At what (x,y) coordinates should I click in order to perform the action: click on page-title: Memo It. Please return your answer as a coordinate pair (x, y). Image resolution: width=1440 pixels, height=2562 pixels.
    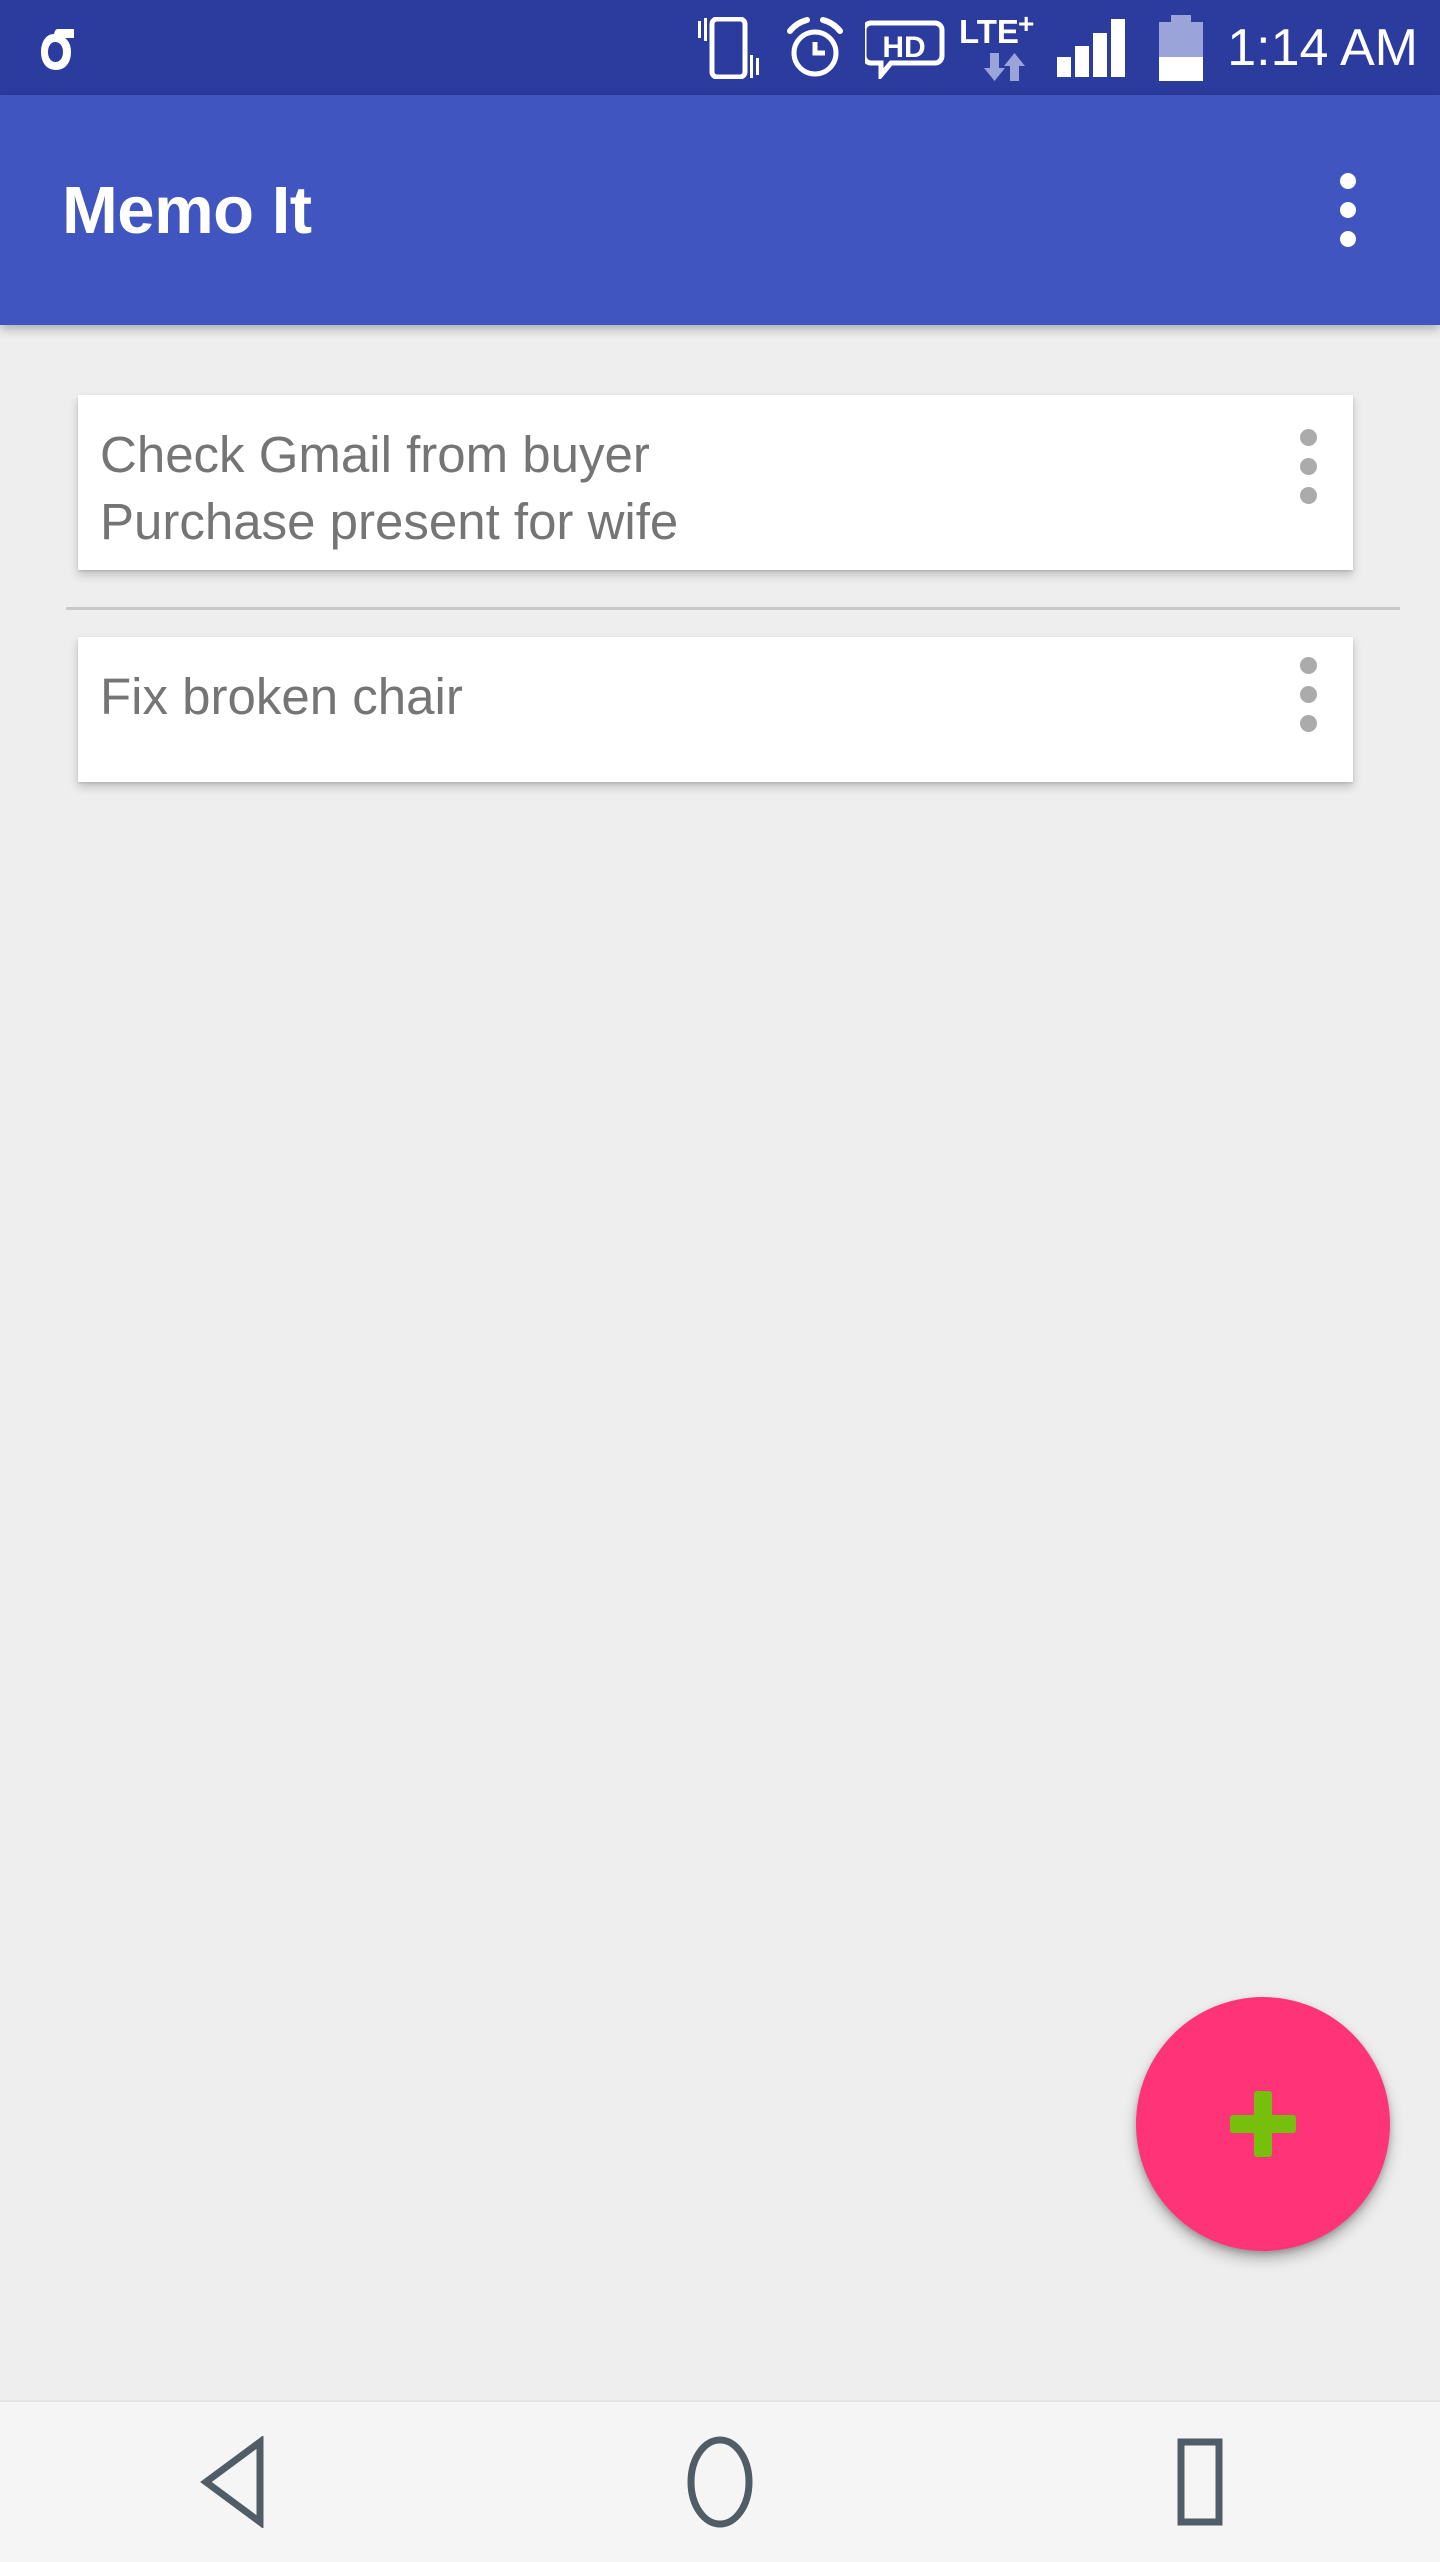
    Looking at the image, I should click on (187, 210).